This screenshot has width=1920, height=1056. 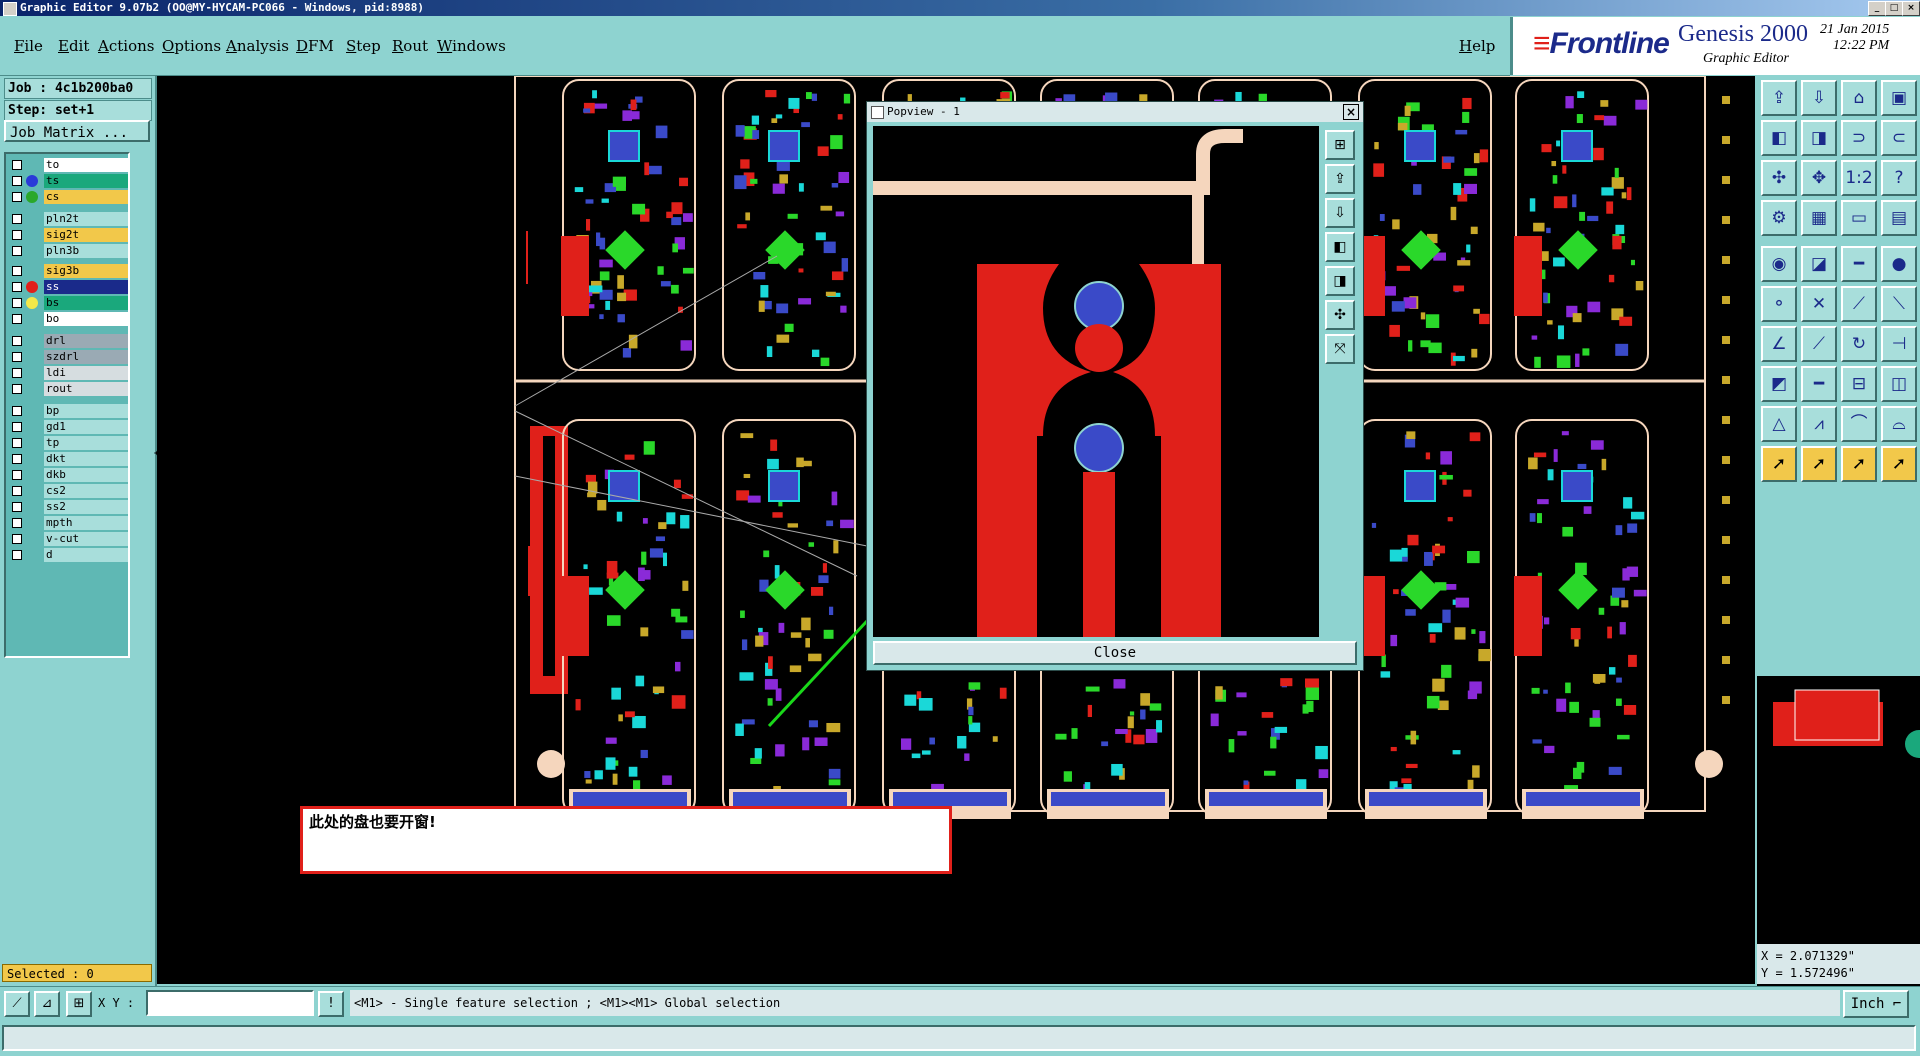 What do you see at coordinates (1899, 138) in the screenshot?
I see `zoom-icon: ⊂` at bounding box center [1899, 138].